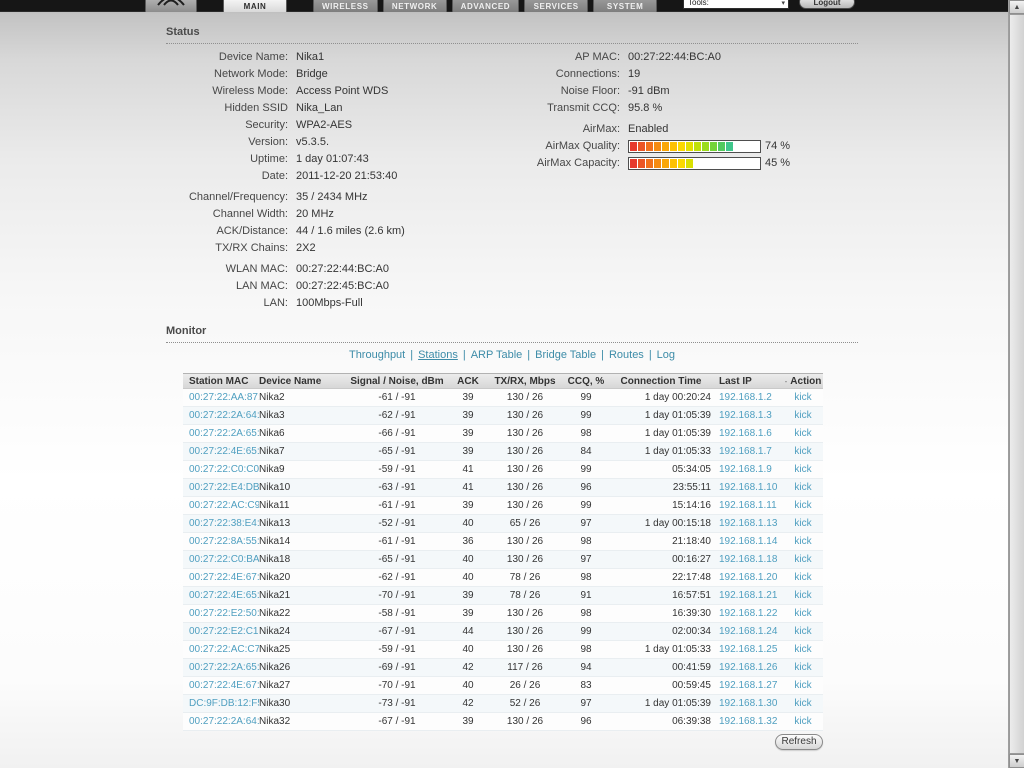 The height and width of the screenshot is (768, 1024). What do you see at coordinates (556, 6) in the screenshot?
I see `tab-services: SERVICES` at bounding box center [556, 6].